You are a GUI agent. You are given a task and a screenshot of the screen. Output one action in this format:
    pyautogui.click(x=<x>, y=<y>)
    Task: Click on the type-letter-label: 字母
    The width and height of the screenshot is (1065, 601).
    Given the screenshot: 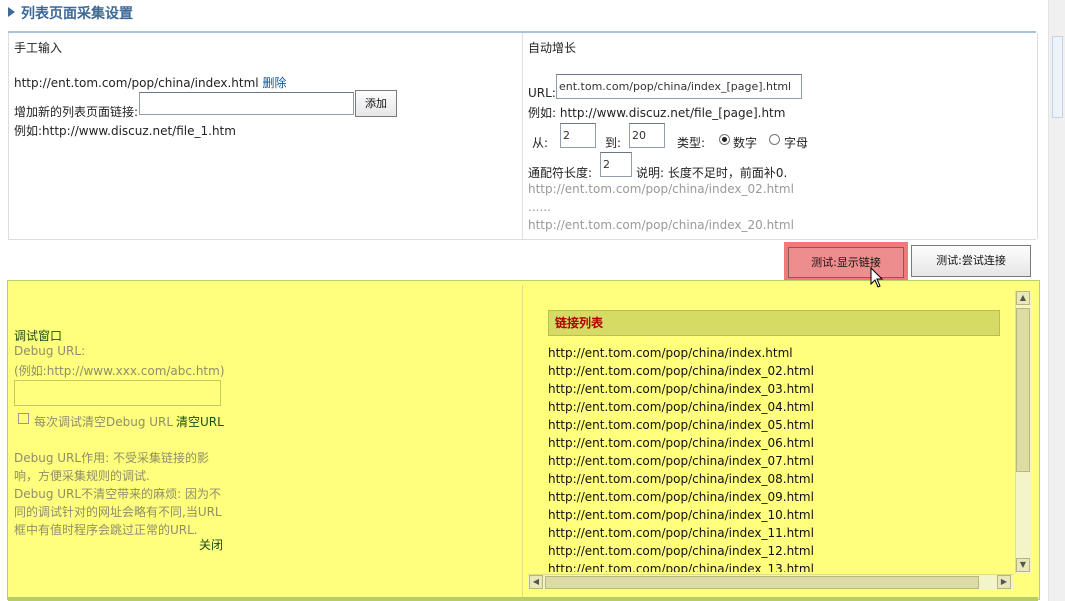 What is the action you would take?
    pyautogui.click(x=796, y=143)
    